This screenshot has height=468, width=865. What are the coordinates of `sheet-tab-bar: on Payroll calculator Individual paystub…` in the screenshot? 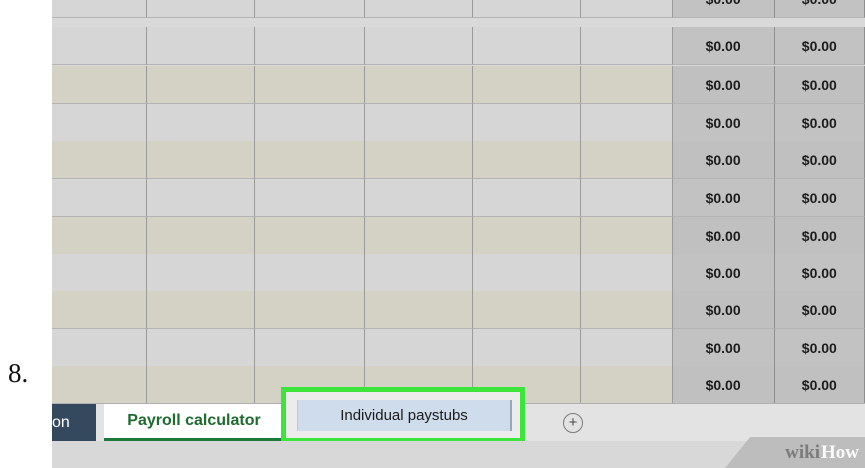 It's located at (458, 415).